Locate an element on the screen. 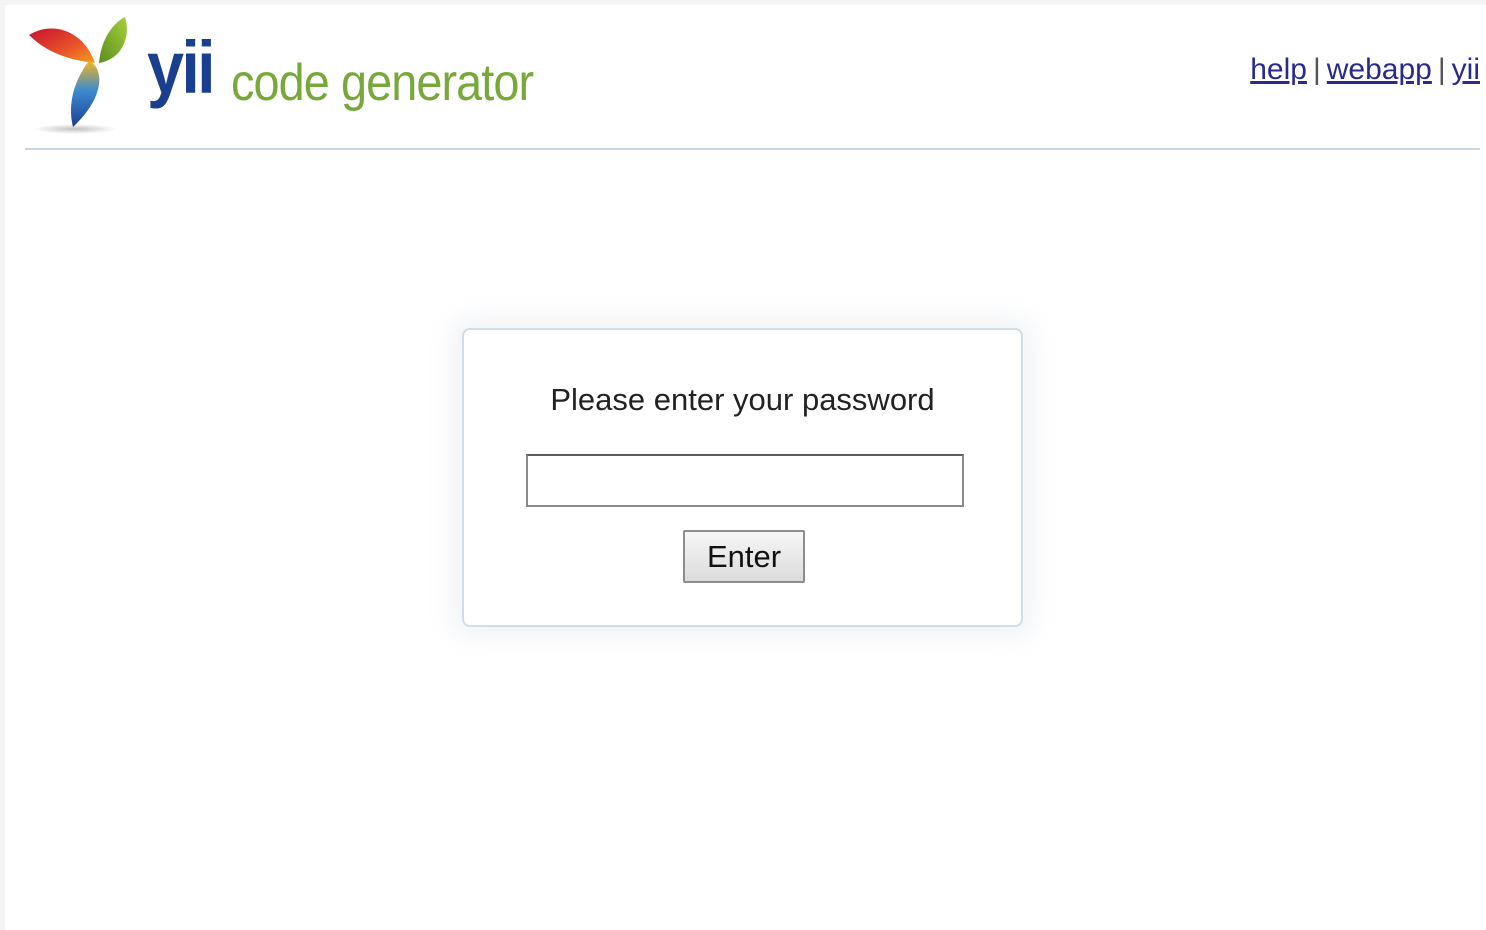 Image resolution: width=1486 pixels, height=930 pixels. logo: yii code generator is located at coordinates (325, 77).